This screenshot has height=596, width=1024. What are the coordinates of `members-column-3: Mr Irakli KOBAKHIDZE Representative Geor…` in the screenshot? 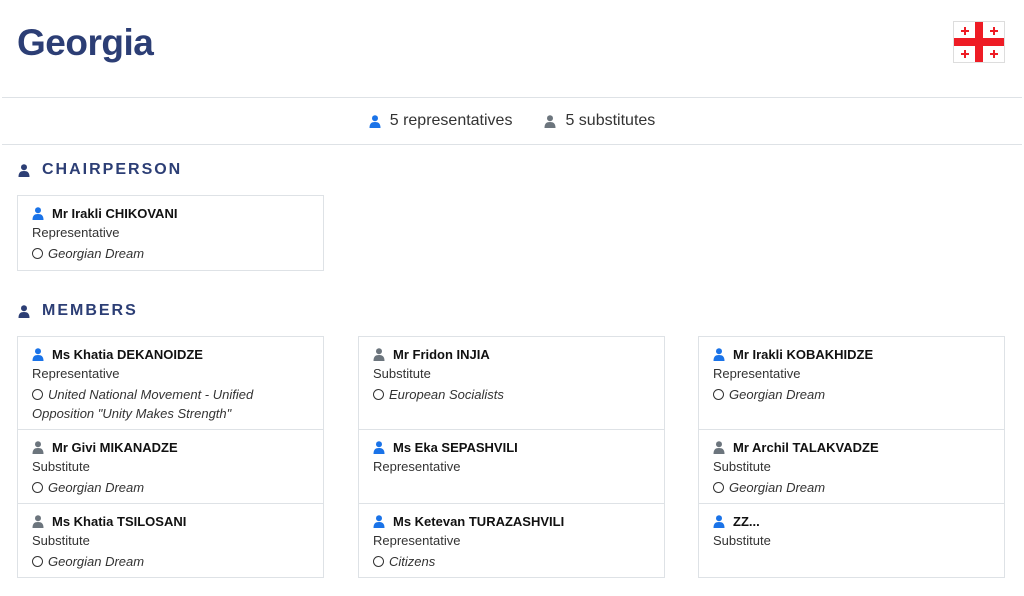 It's located at (851, 457).